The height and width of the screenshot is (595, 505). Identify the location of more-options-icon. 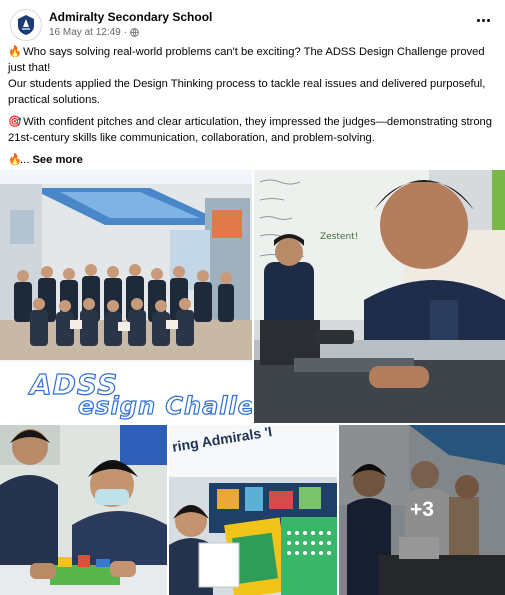
(478, 20).